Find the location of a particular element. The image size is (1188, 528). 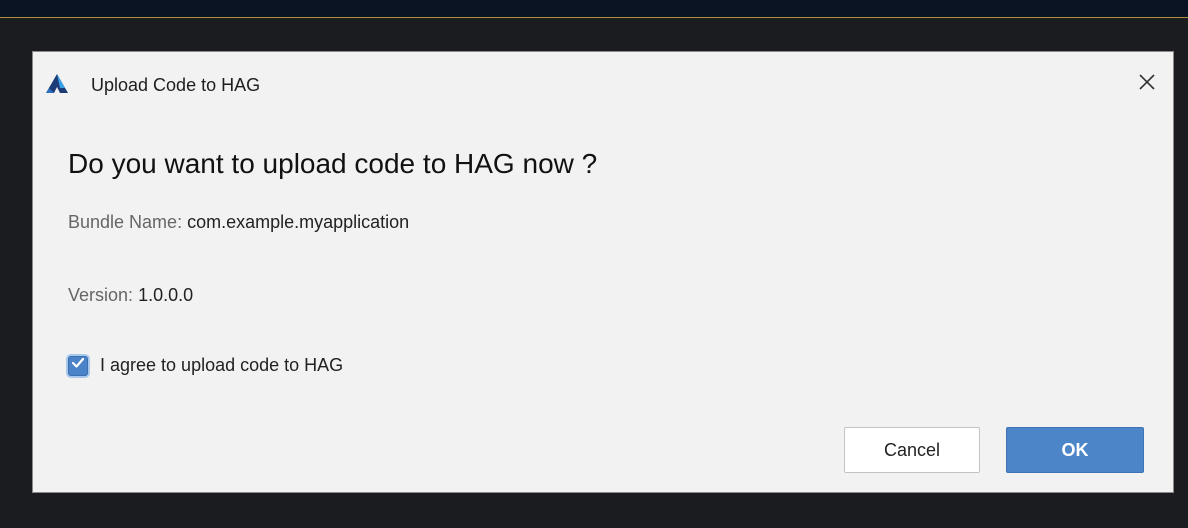

version-row: Version: 1.0.0.0 is located at coordinates (130, 295).